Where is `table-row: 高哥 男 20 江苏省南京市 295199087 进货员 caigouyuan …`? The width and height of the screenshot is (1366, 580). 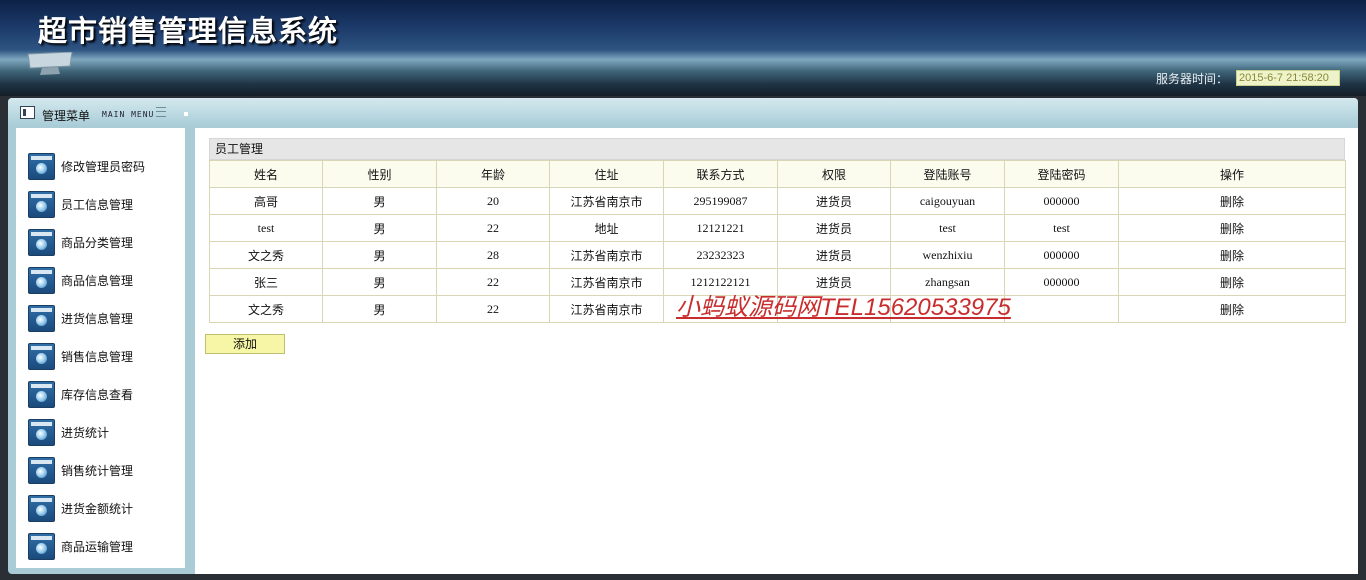
table-row: 高哥 男 20 江苏省南京市 295199087 进货员 caigouyuan … is located at coordinates (777, 201).